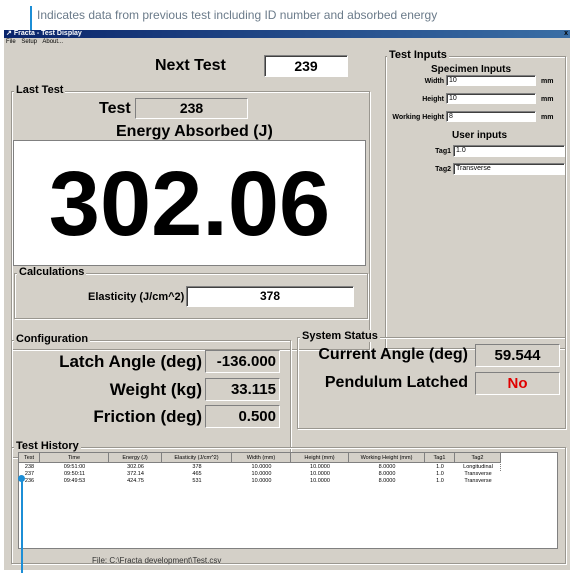 Image resolution: width=572 pixels, height=573 pixels. What do you see at coordinates (340, 336) in the screenshot?
I see `system-status-group-label: System Status` at bounding box center [340, 336].